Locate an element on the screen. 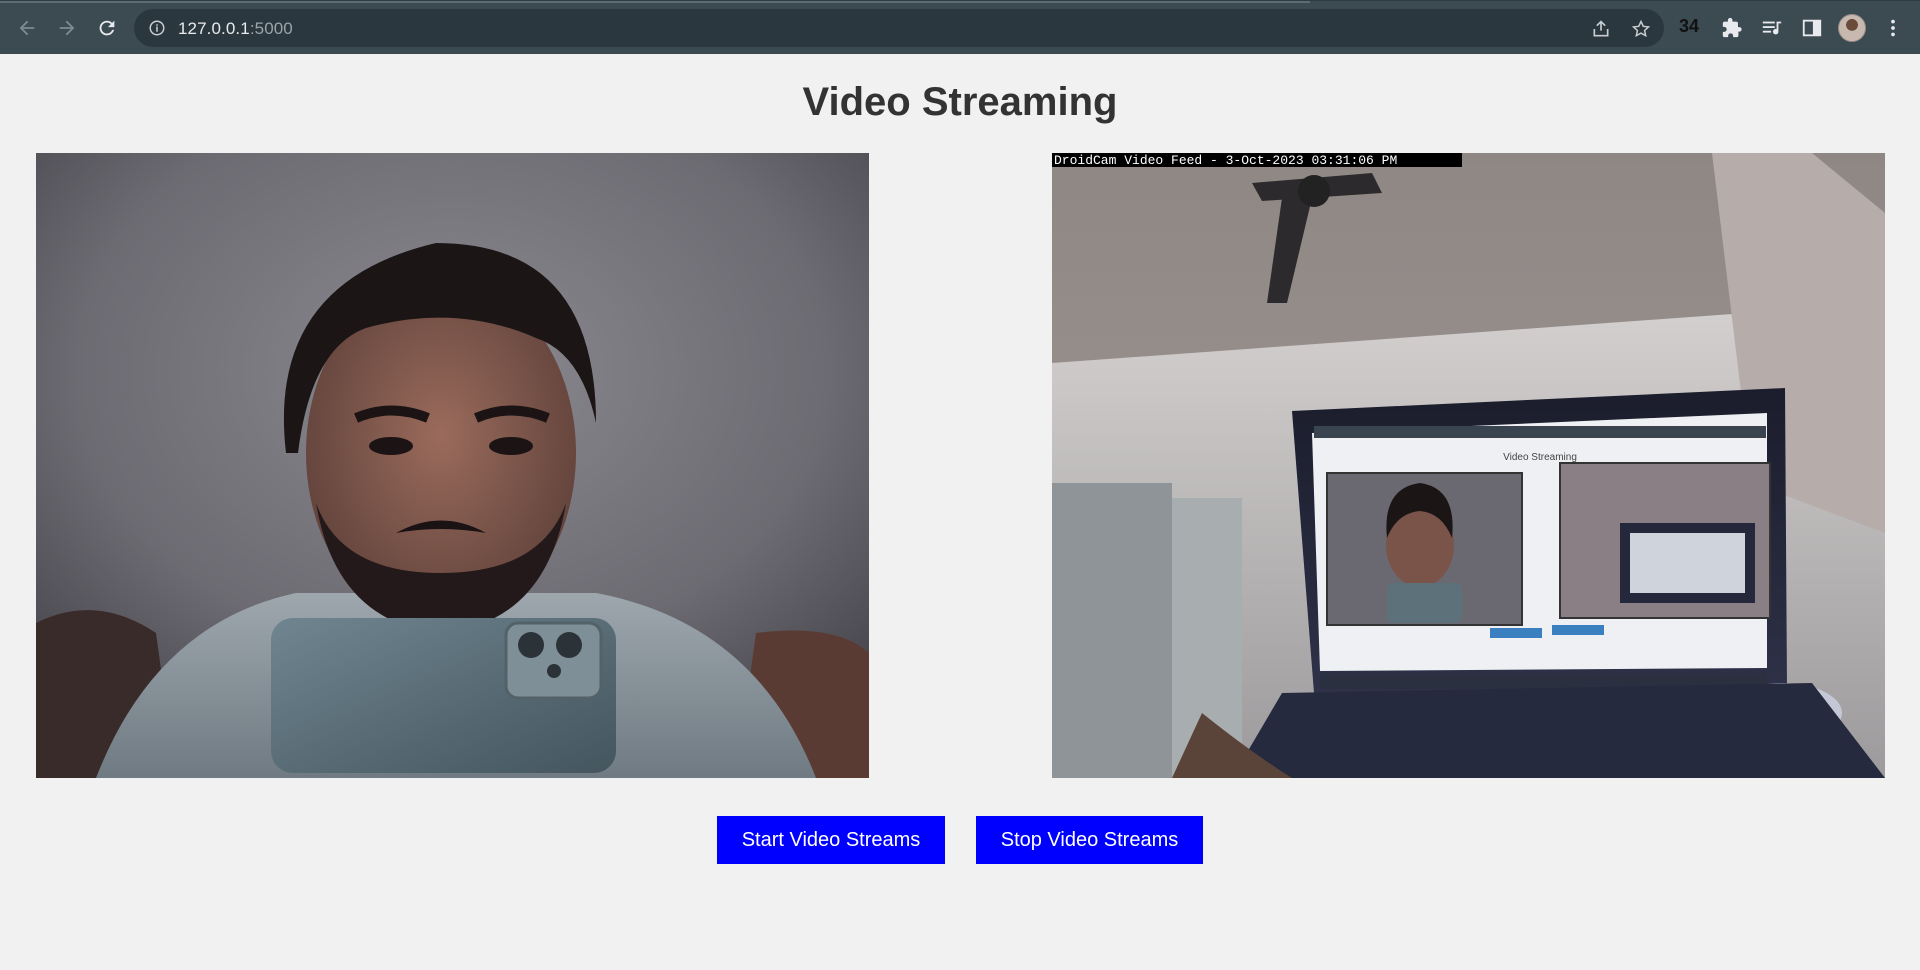 This screenshot has height=970, width=1920. reload-icon is located at coordinates (107, 28).